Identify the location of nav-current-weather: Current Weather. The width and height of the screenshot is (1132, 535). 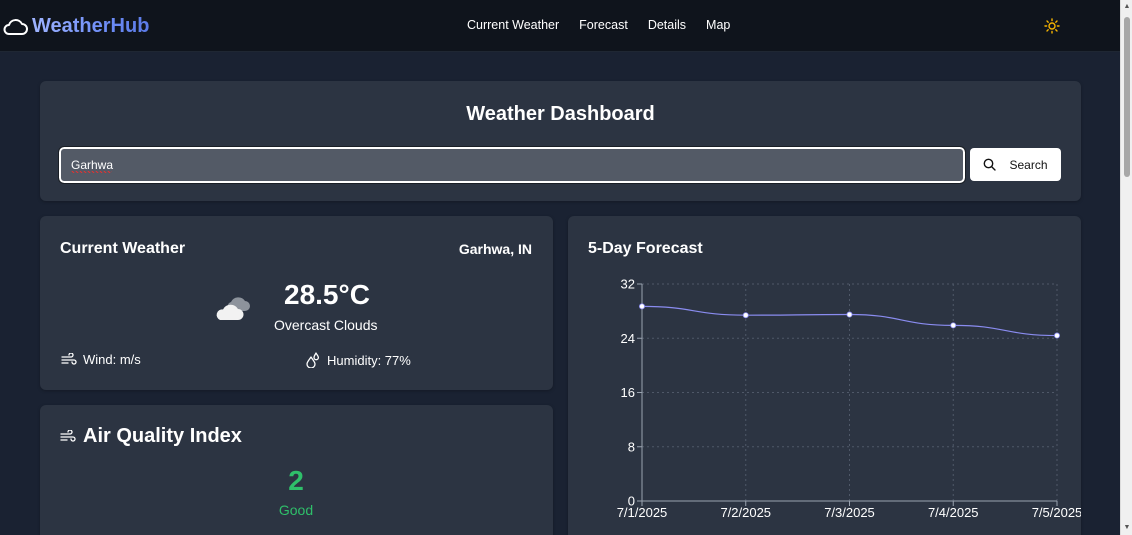
(513, 25).